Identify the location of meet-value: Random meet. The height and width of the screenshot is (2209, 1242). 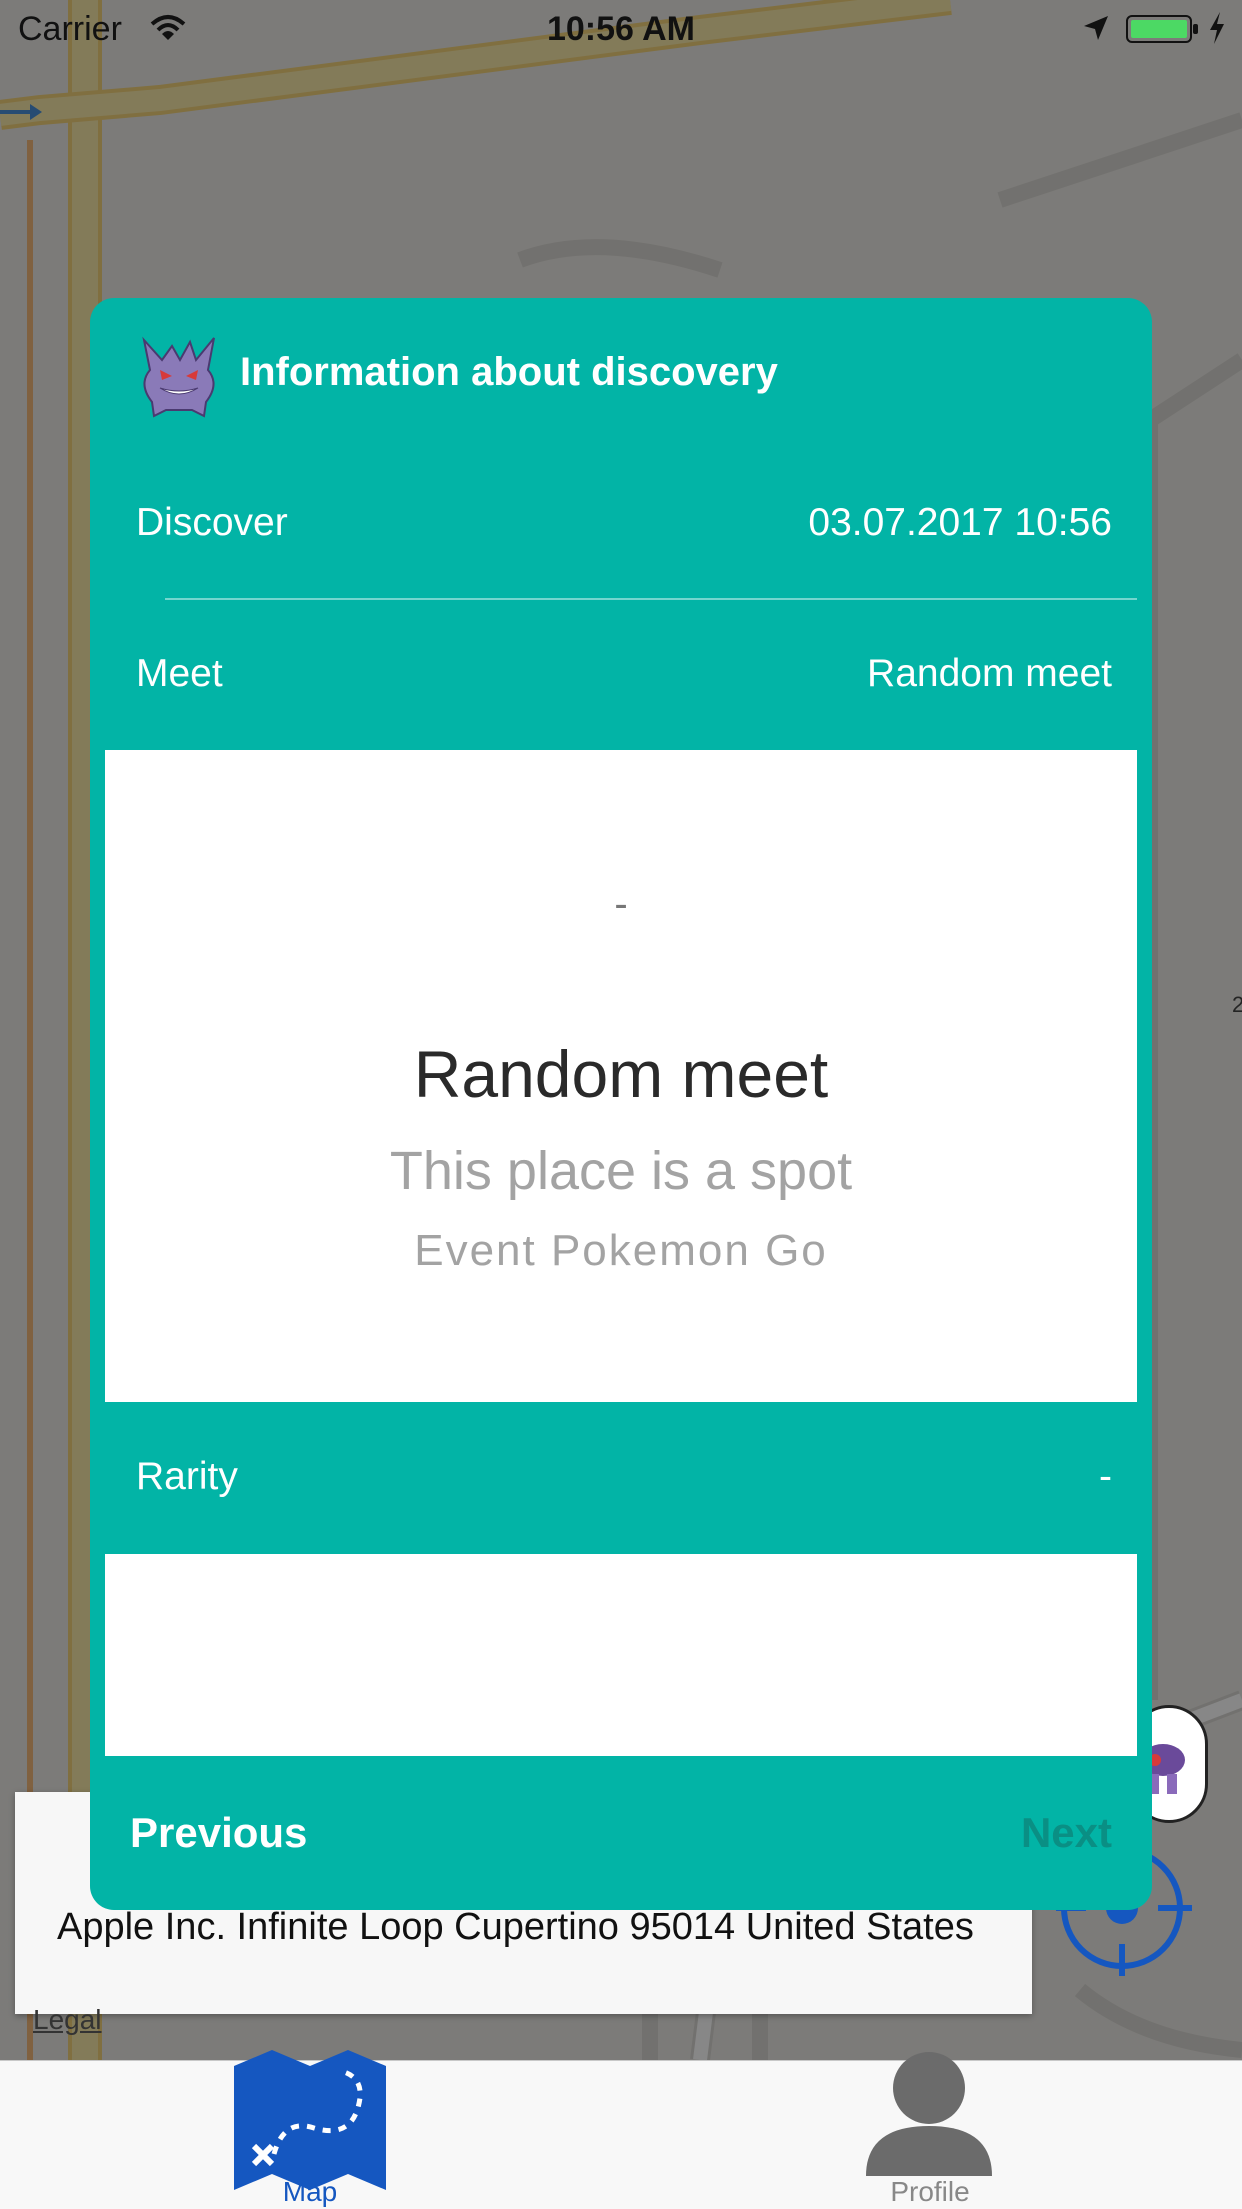
(989, 673).